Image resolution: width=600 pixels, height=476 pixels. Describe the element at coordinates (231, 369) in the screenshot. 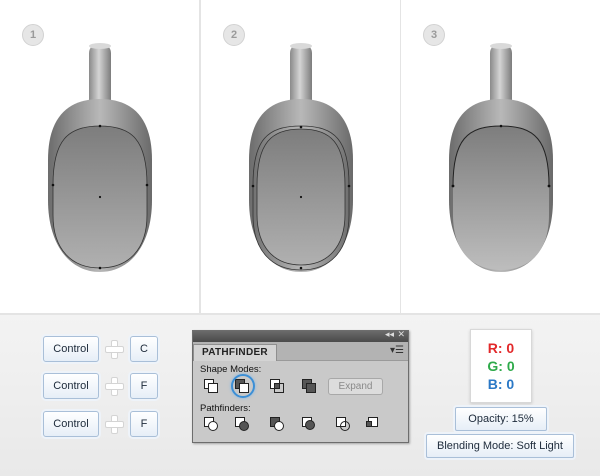

I see `shape-modes-label: Shape Modes:` at that location.